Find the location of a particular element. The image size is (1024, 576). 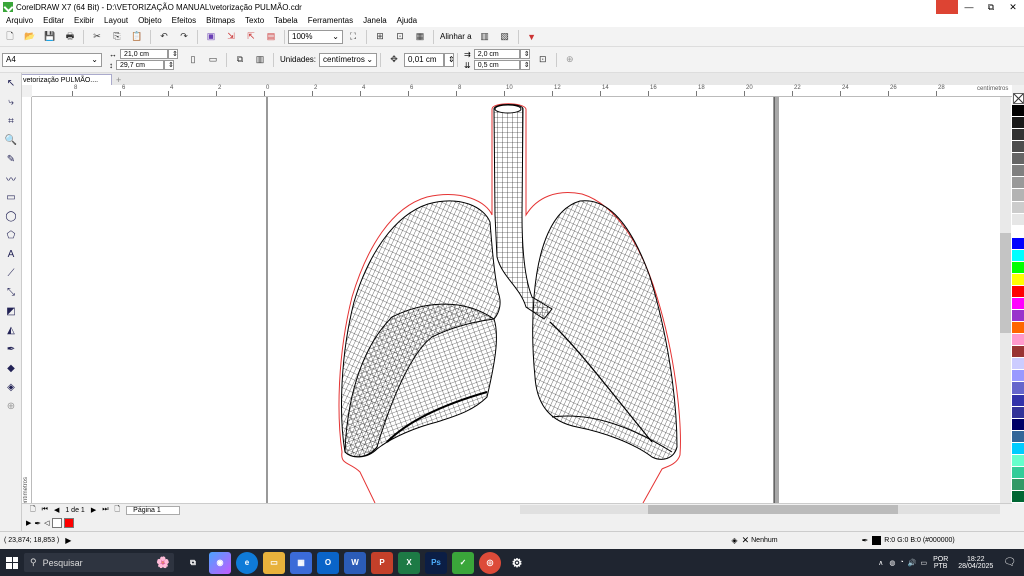

zoom-level-dropdown: 100% ⌄ is located at coordinates (315, 36).